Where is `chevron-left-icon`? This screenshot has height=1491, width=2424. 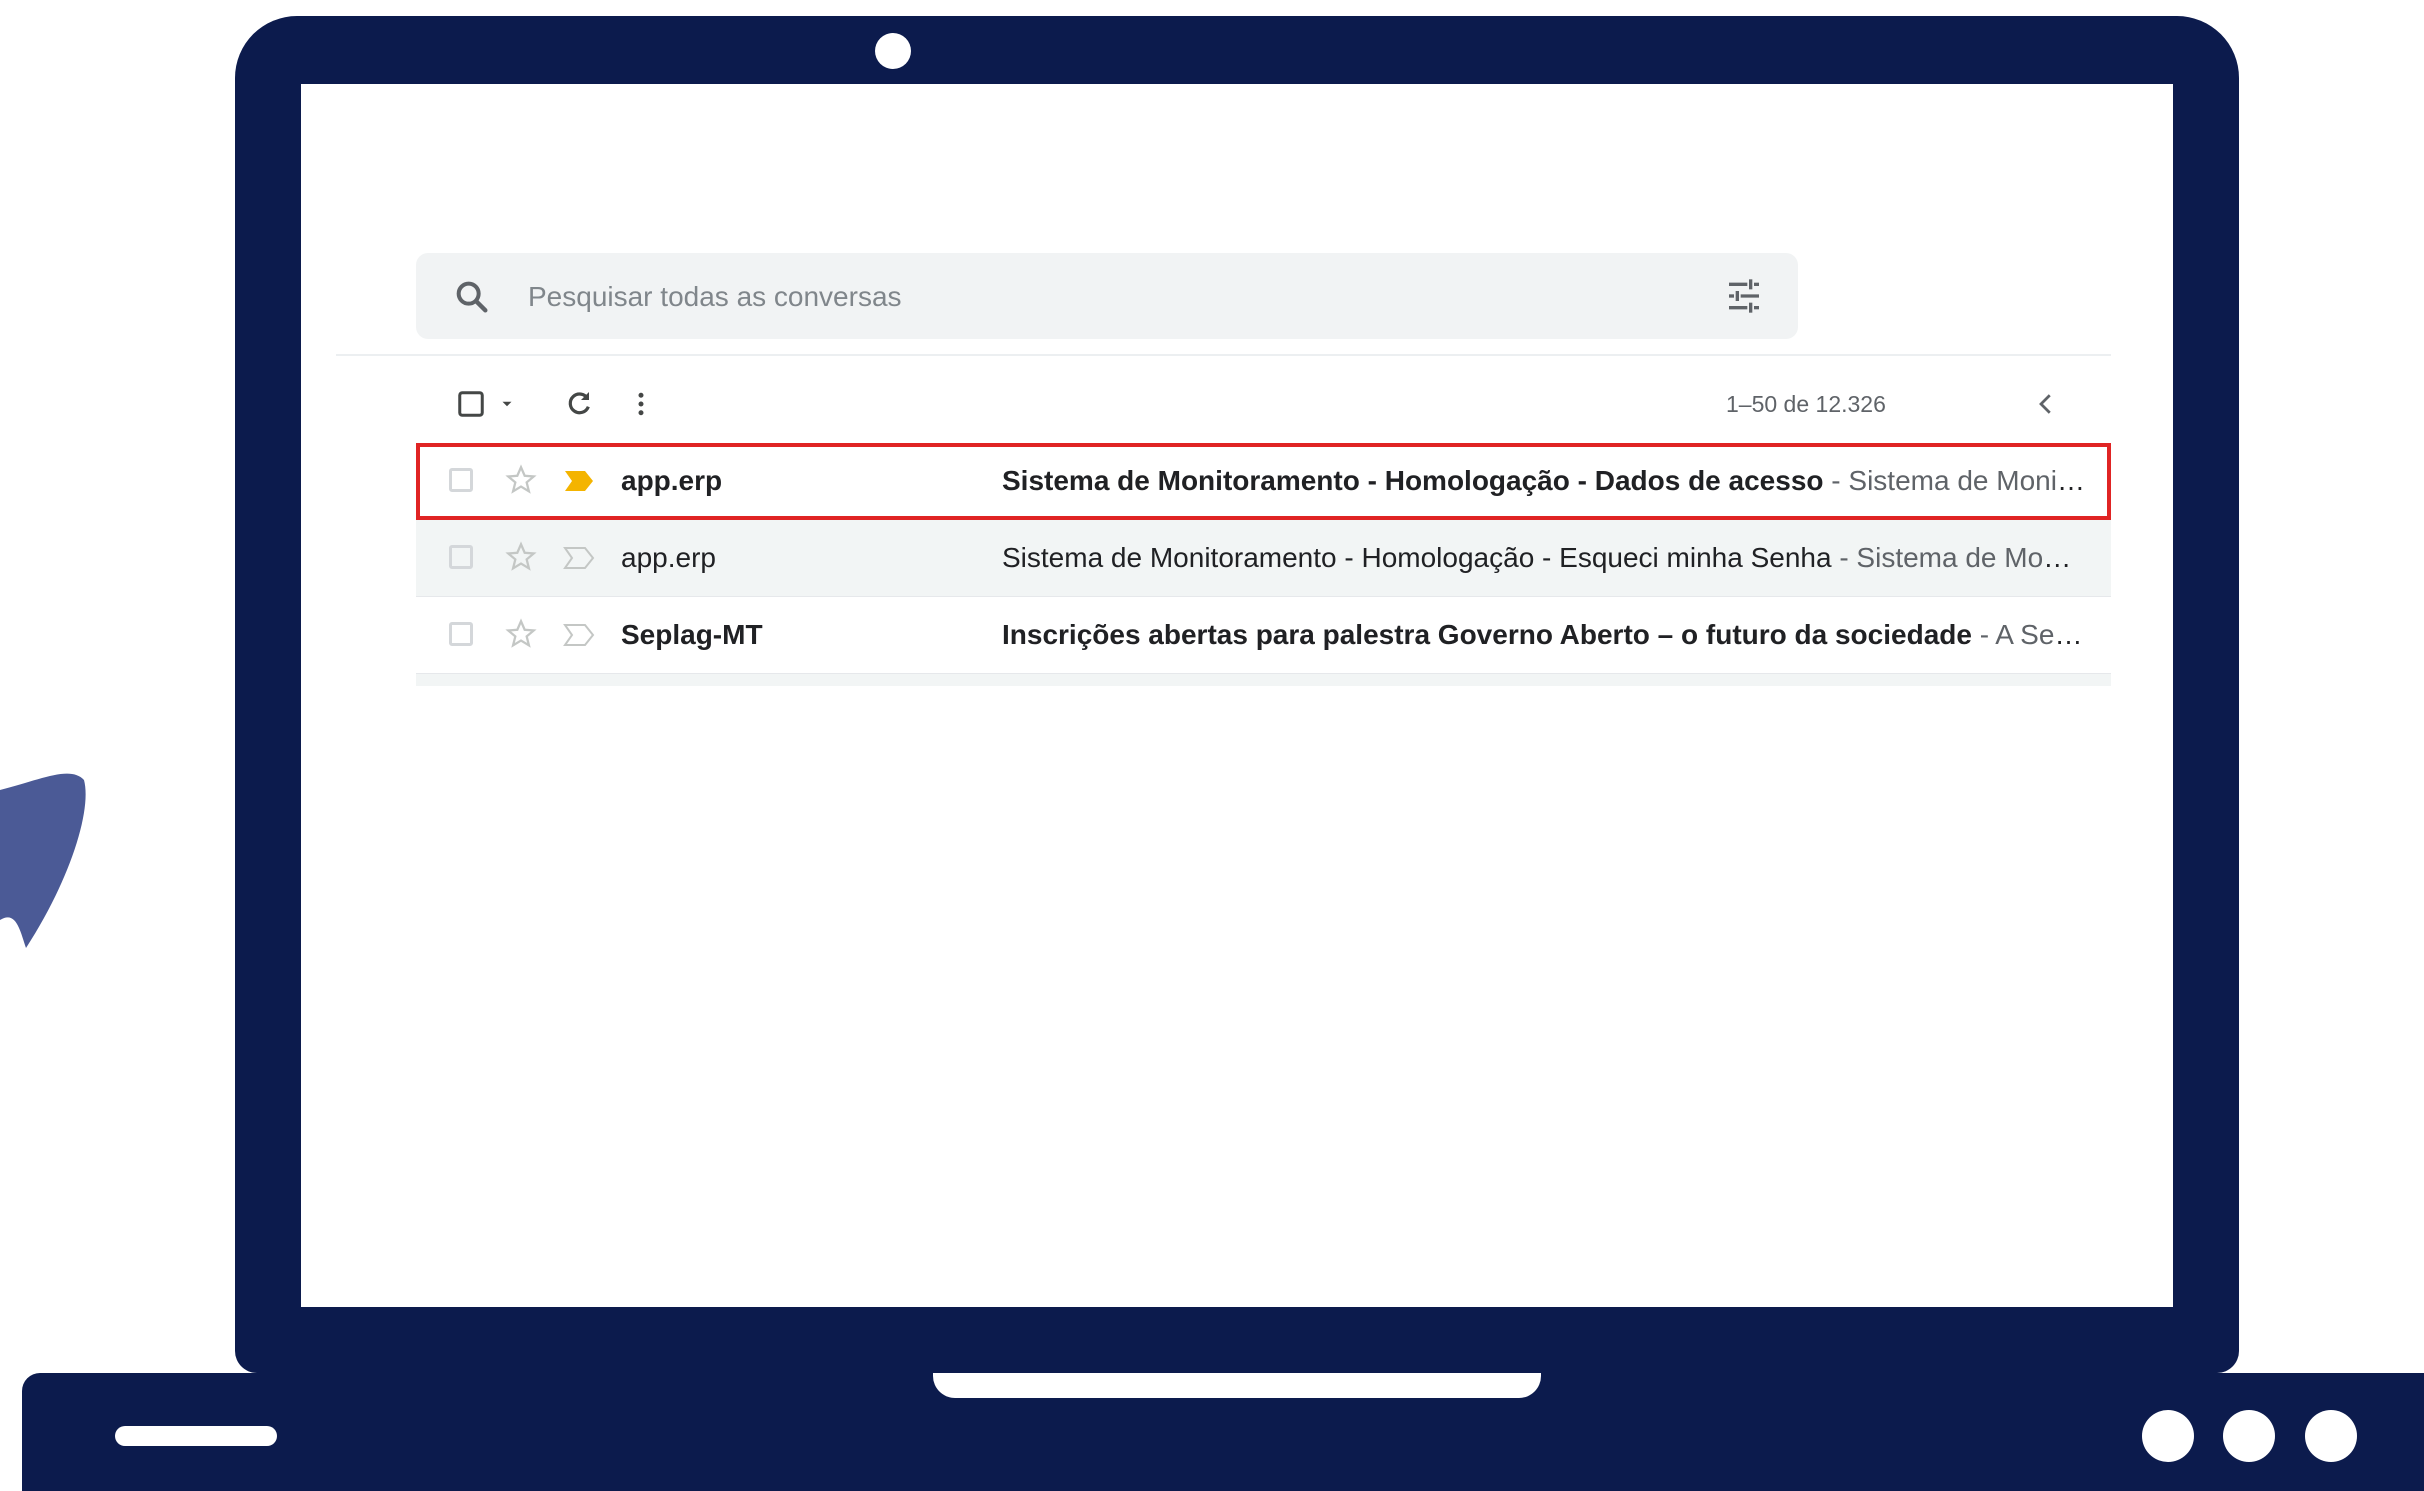 chevron-left-icon is located at coordinates (2045, 404).